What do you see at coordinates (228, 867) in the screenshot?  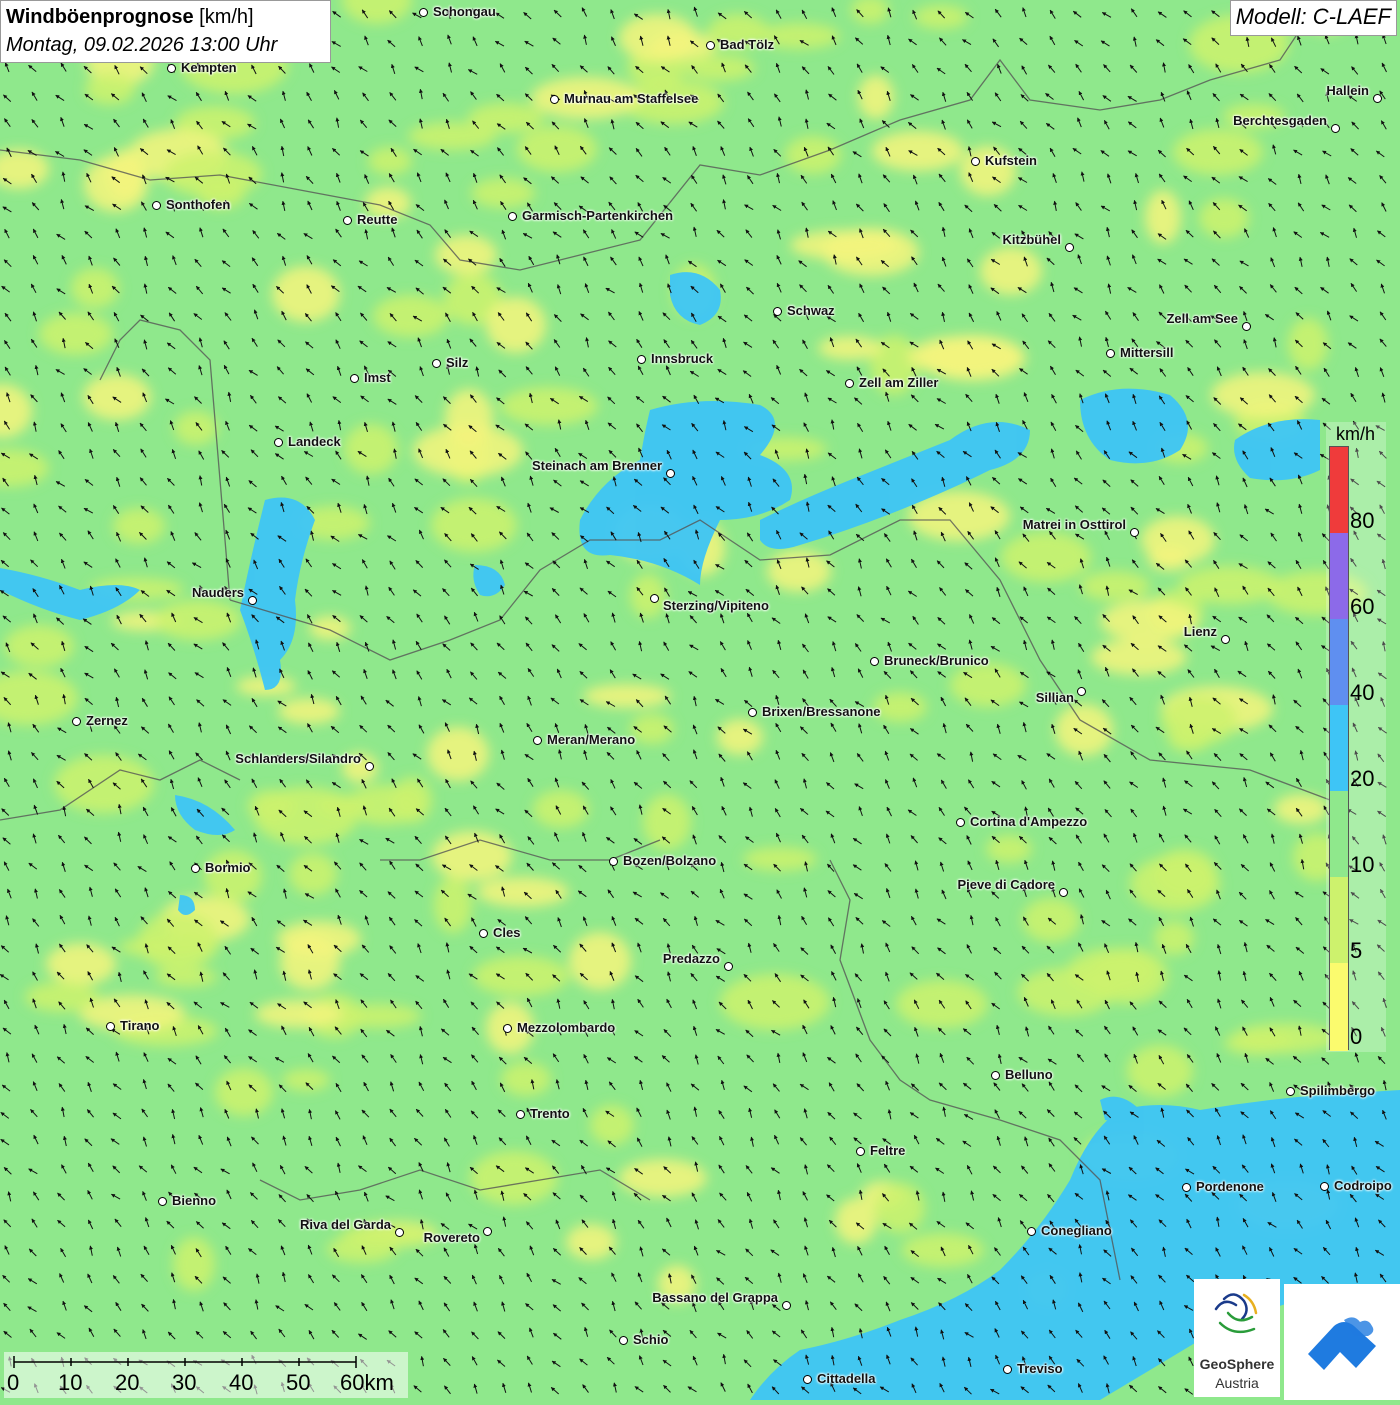 I see `city-label: Bormio` at bounding box center [228, 867].